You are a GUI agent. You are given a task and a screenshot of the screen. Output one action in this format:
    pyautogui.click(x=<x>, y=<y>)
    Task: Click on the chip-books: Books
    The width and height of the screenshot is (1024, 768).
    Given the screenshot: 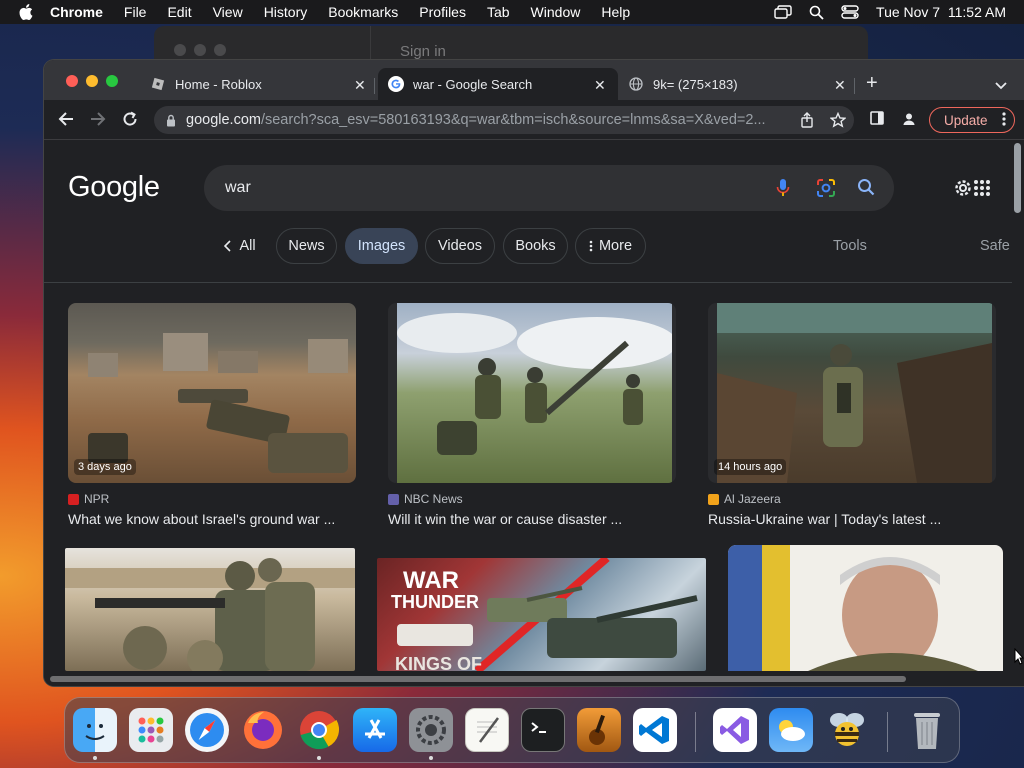 What is the action you would take?
    pyautogui.click(x=535, y=246)
    